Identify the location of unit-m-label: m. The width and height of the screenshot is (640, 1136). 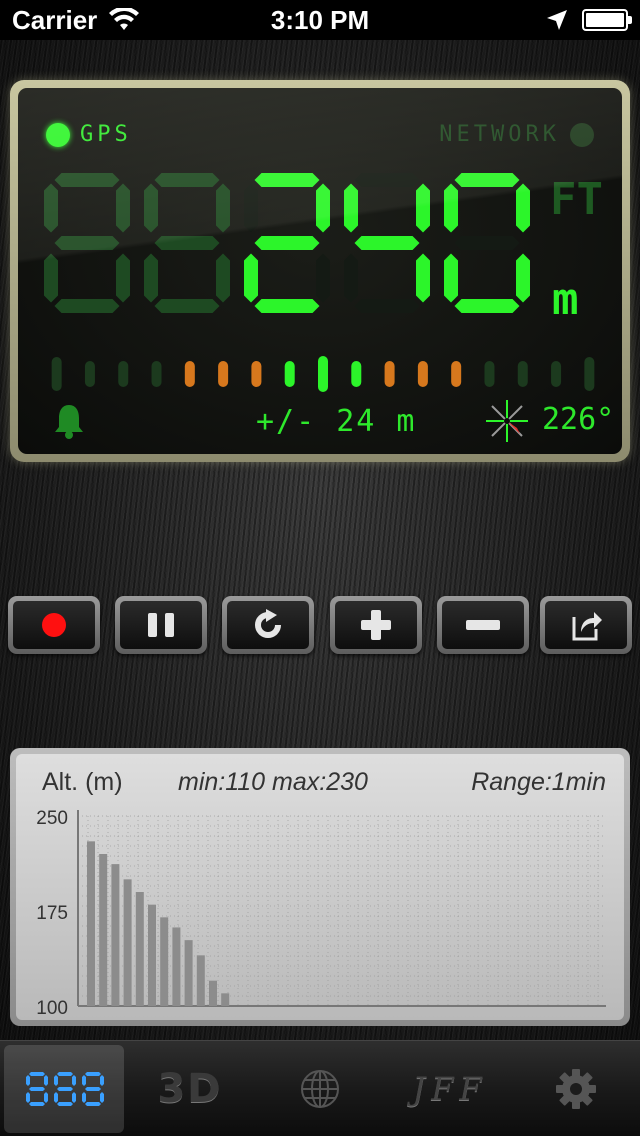
(565, 299).